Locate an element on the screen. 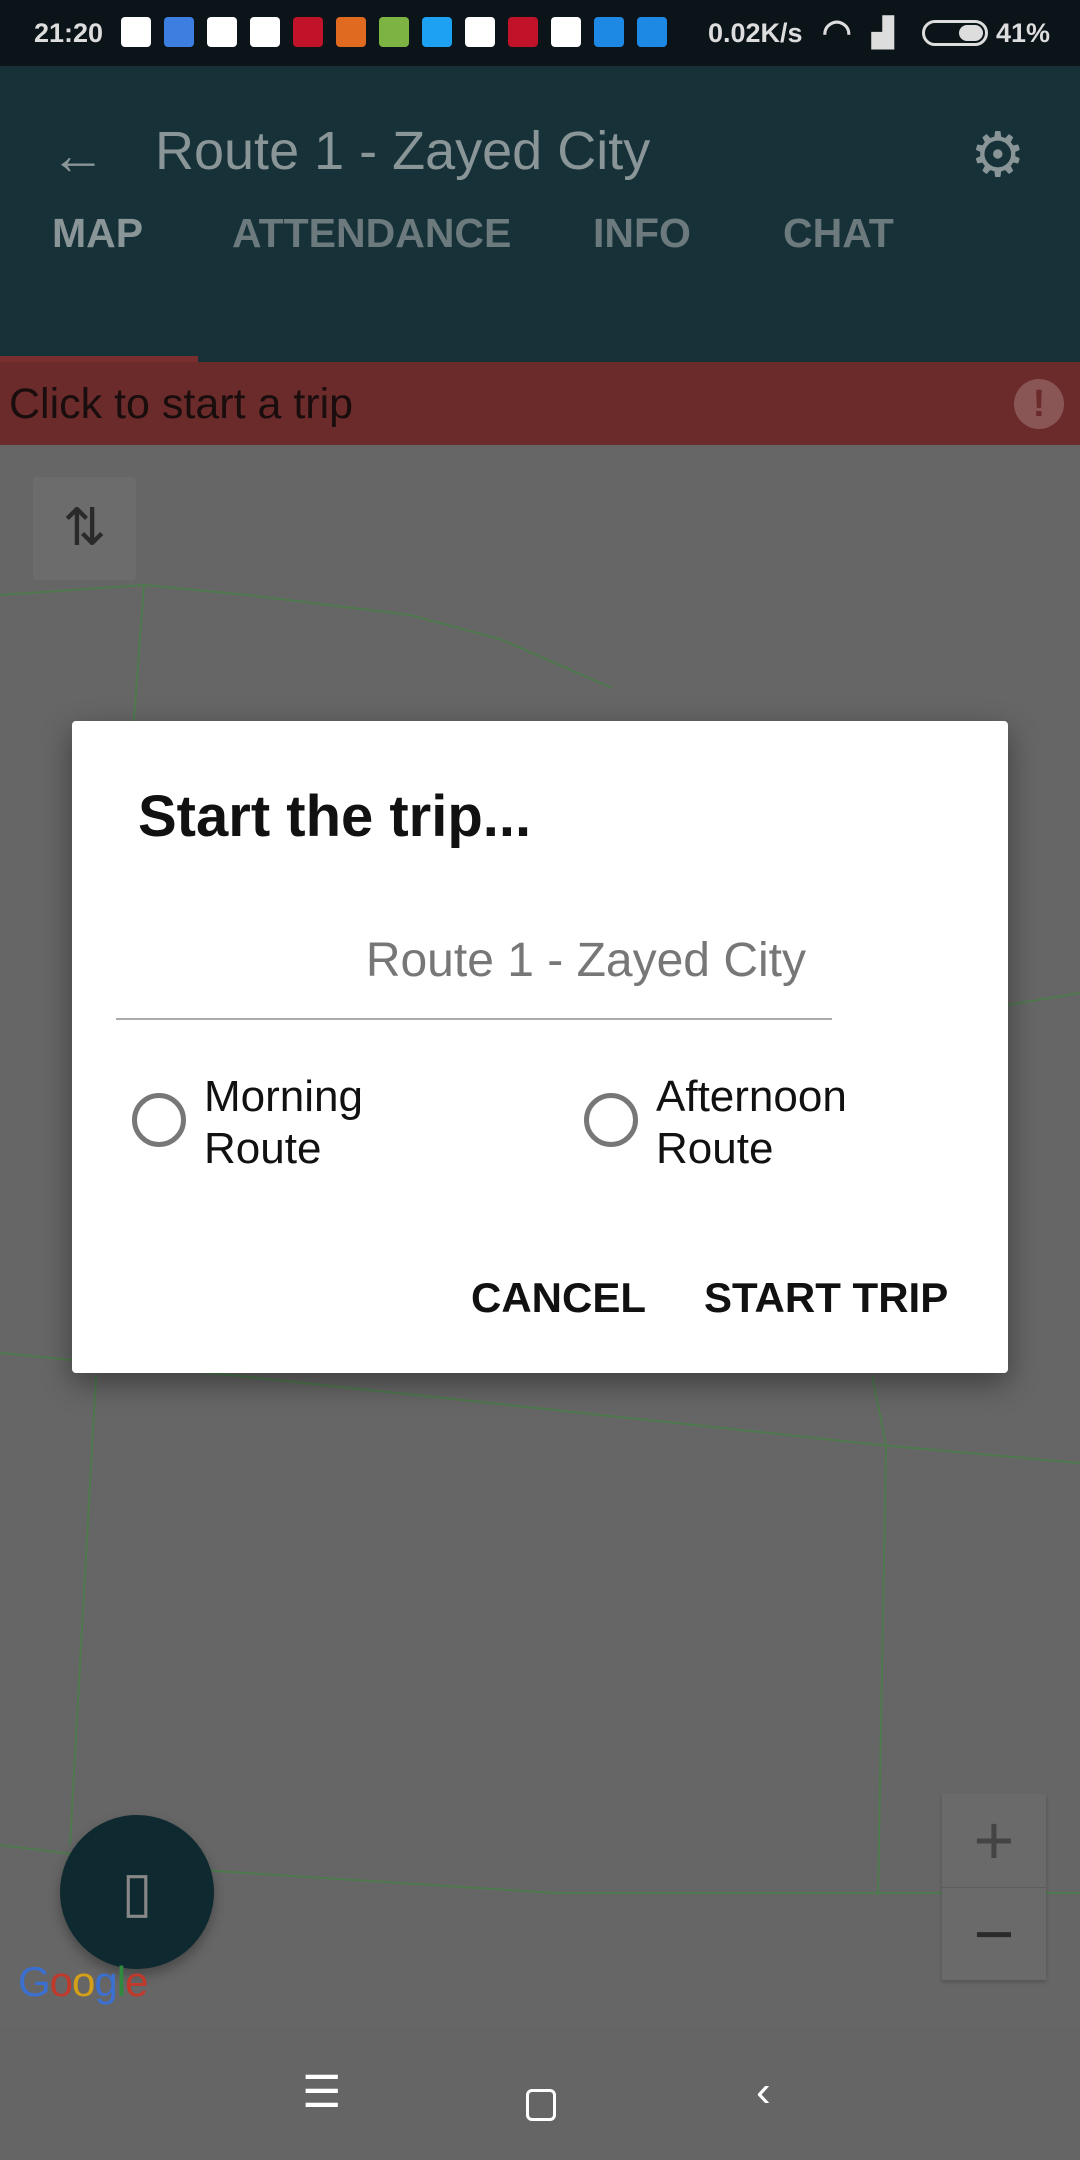  map-type-button: ▯ is located at coordinates (137, 1892).